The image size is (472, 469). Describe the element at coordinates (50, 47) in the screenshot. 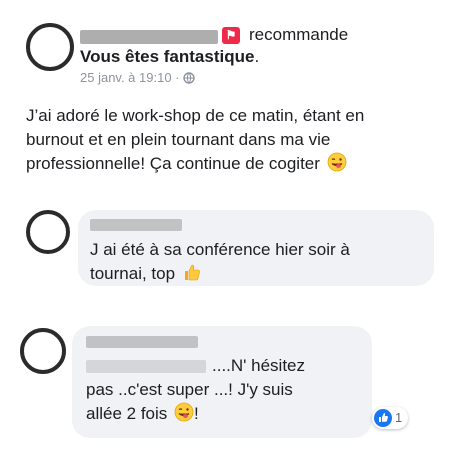

I see `post-author-avatar` at that location.